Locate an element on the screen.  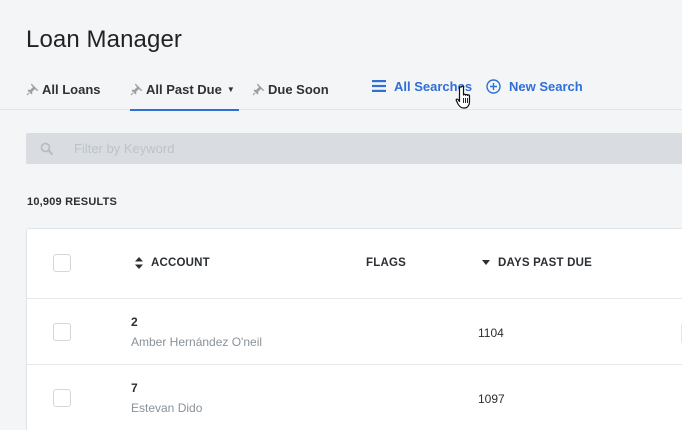
page-title: Loan Manager is located at coordinates (104, 39).